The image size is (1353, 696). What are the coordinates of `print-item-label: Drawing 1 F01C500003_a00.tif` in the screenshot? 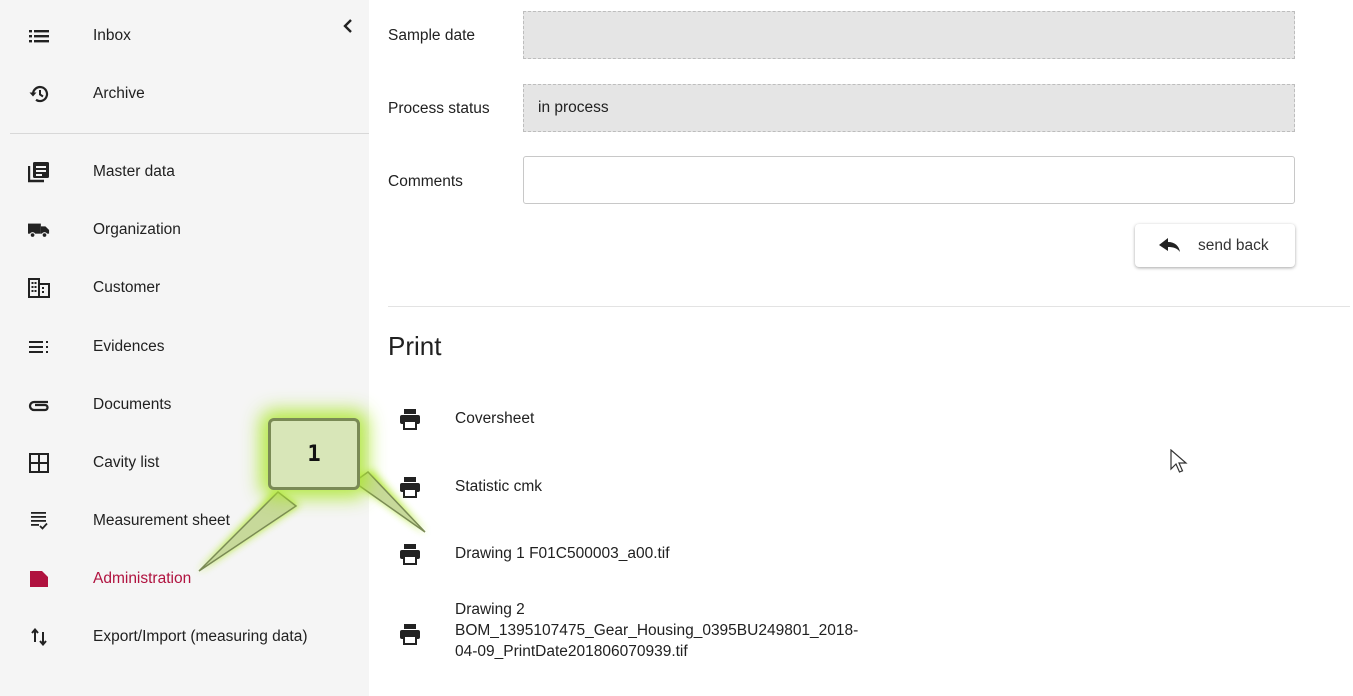 It's located at (562, 553).